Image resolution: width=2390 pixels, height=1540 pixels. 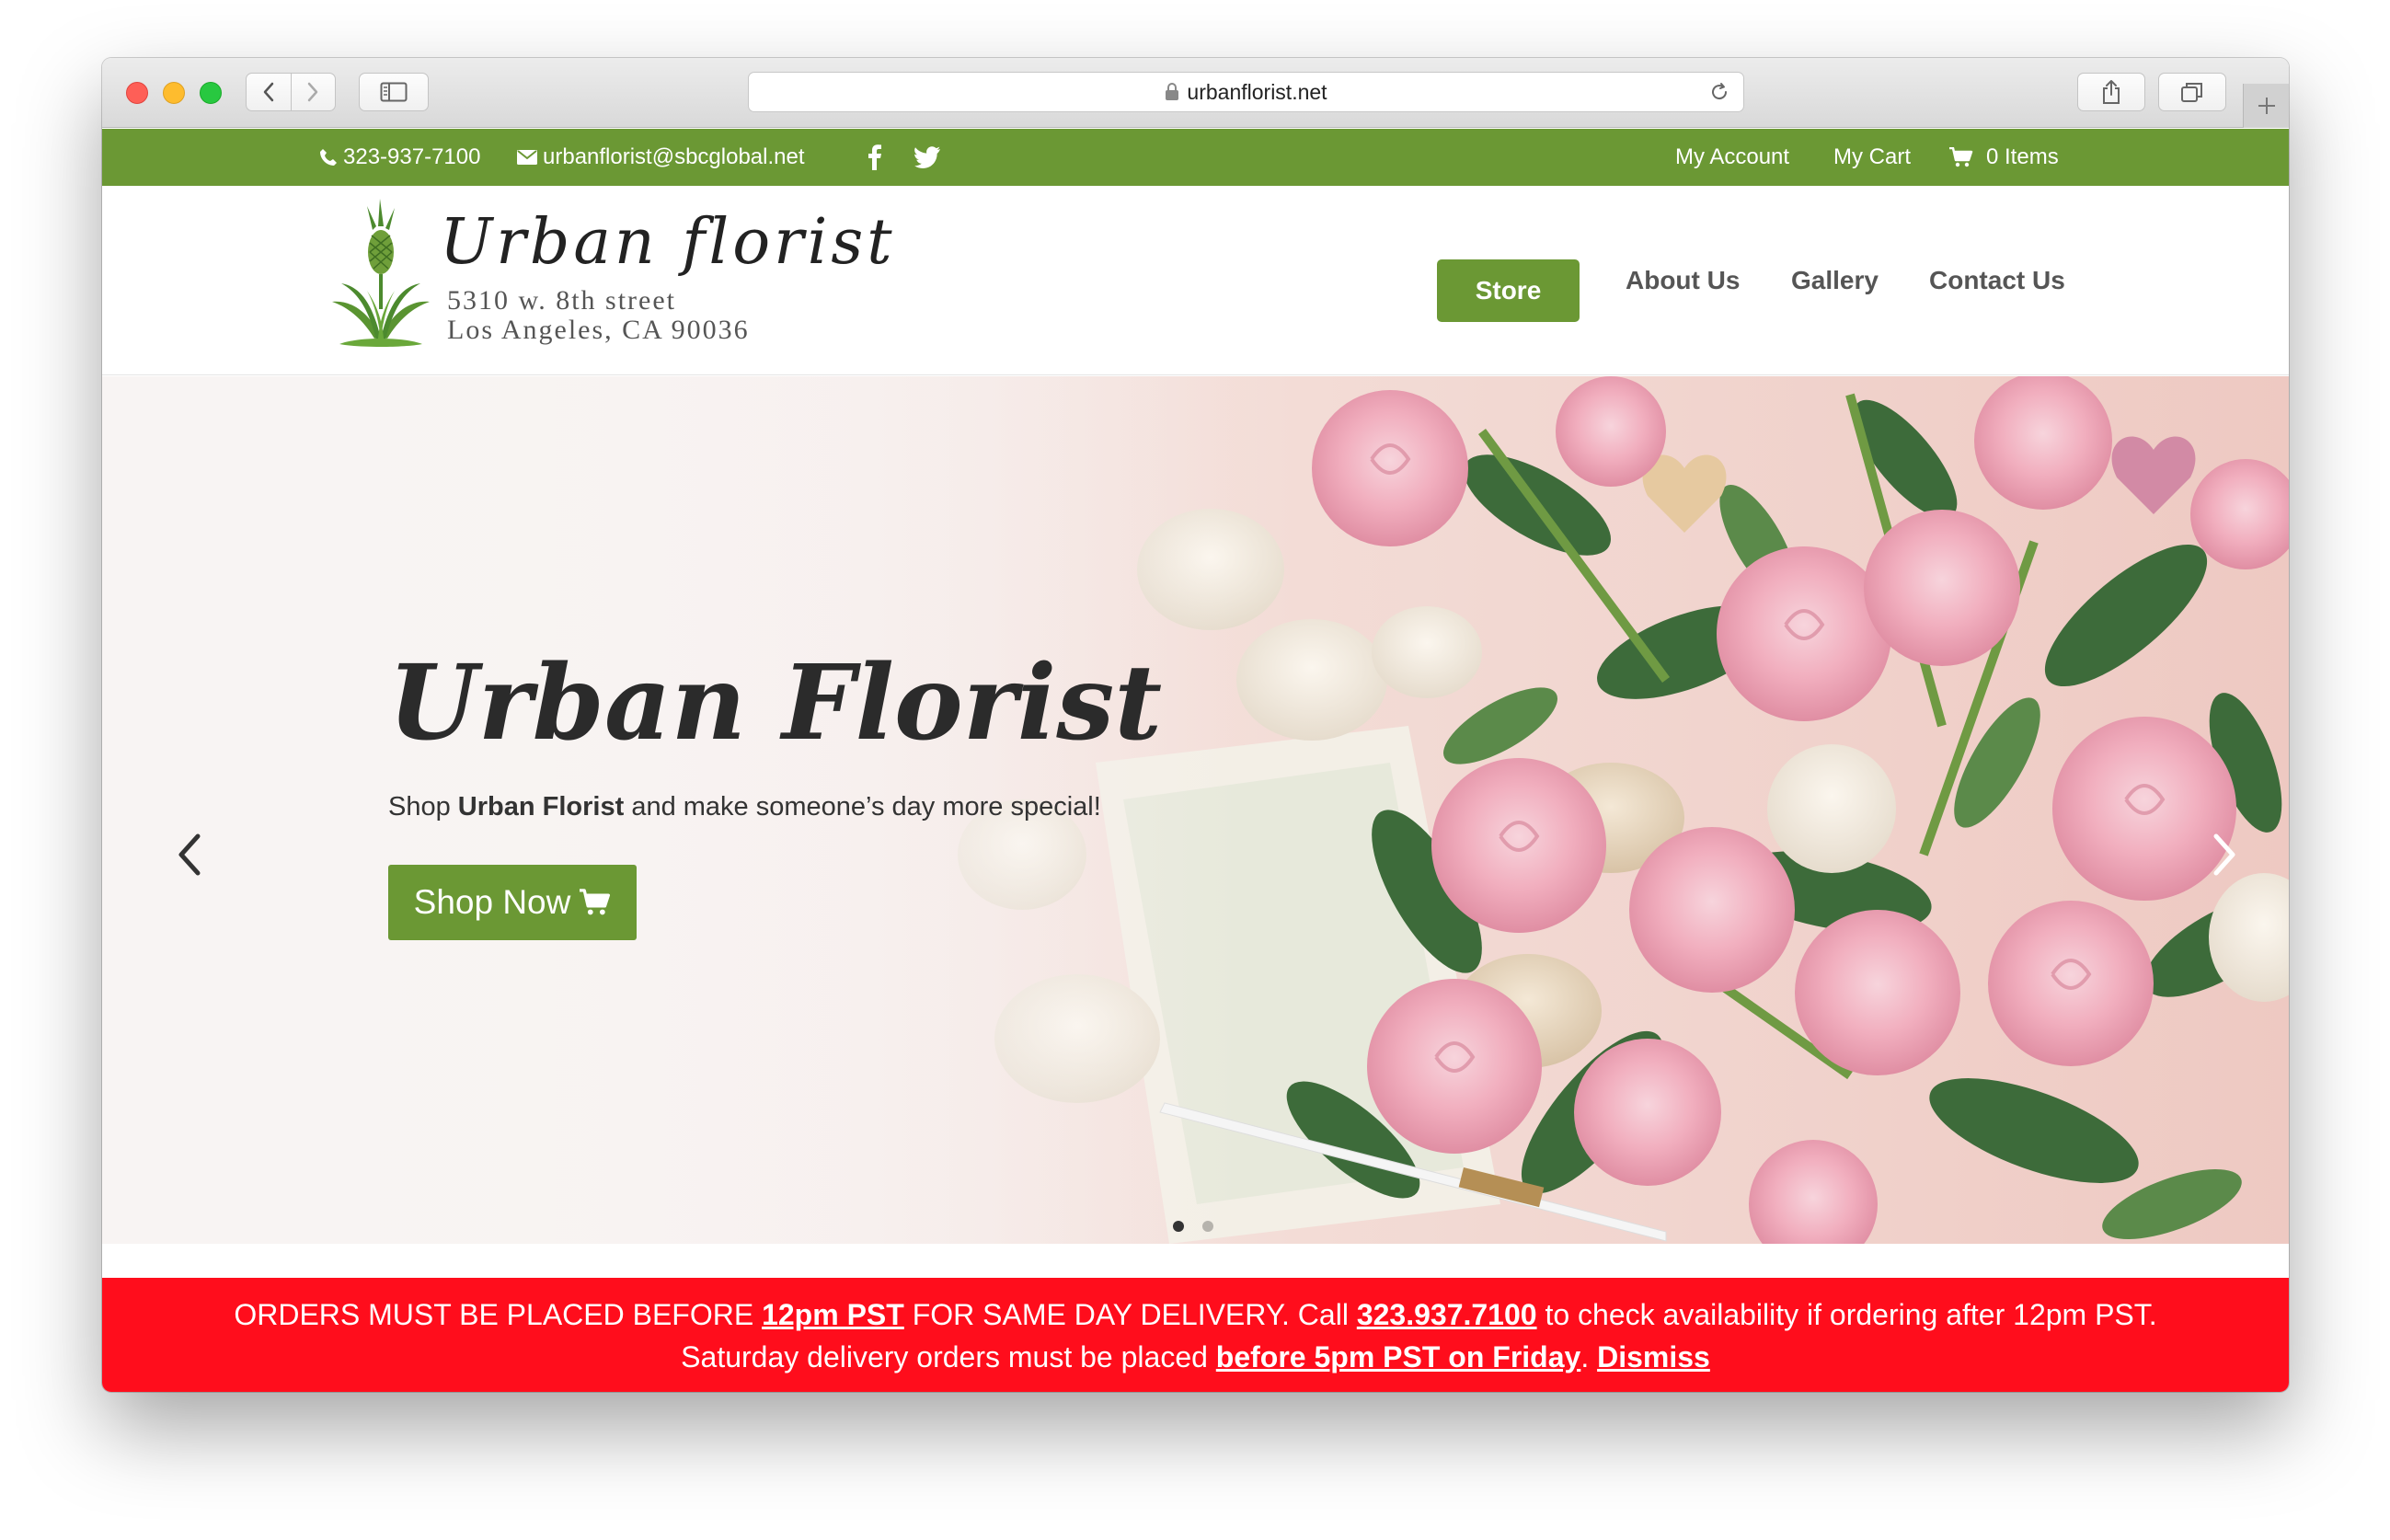 What do you see at coordinates (1719, 92) in the screenshot?
I see `reload-icon` at bounding box center [1719, 92].